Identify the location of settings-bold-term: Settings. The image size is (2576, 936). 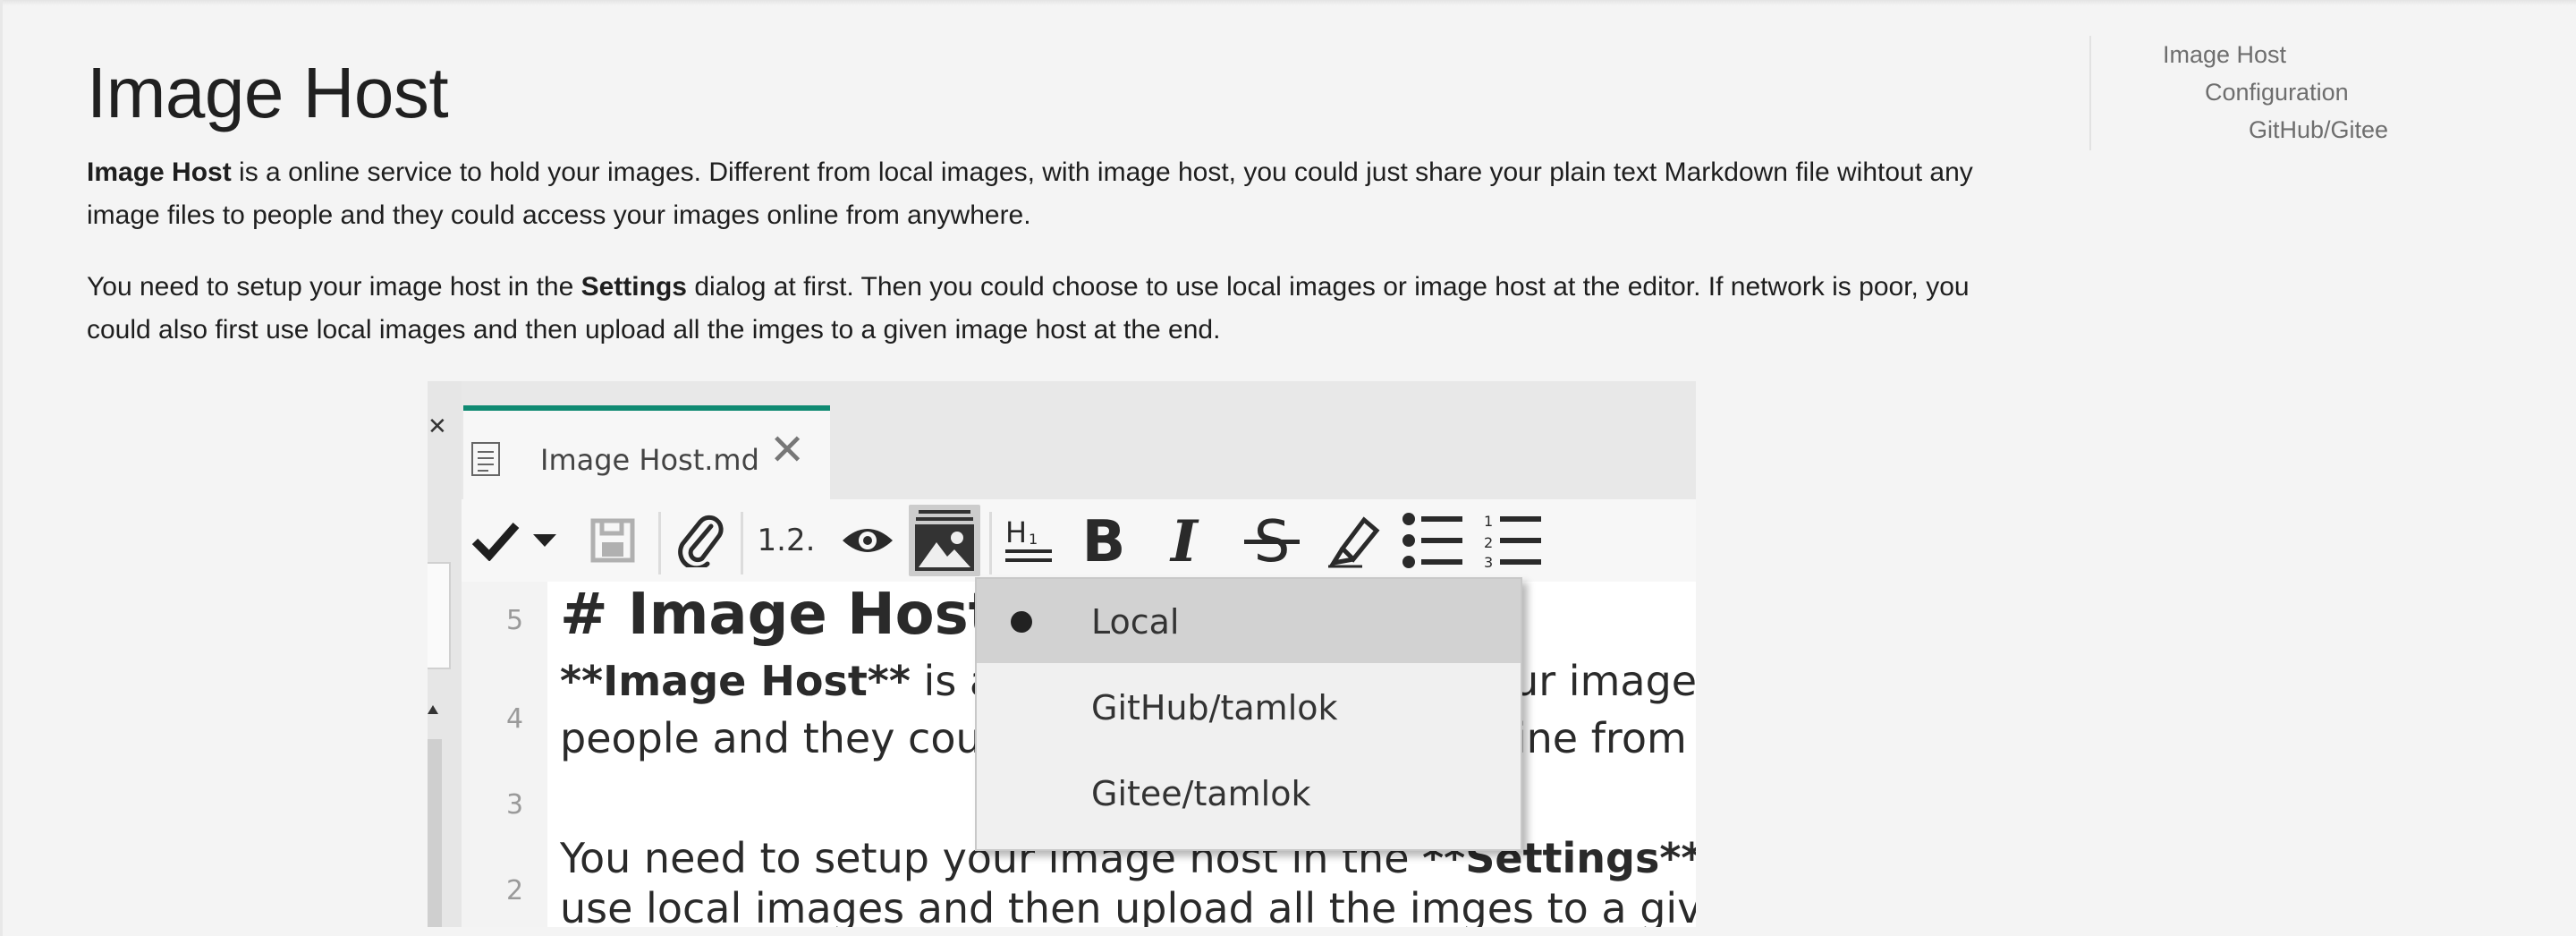
(633, 287).